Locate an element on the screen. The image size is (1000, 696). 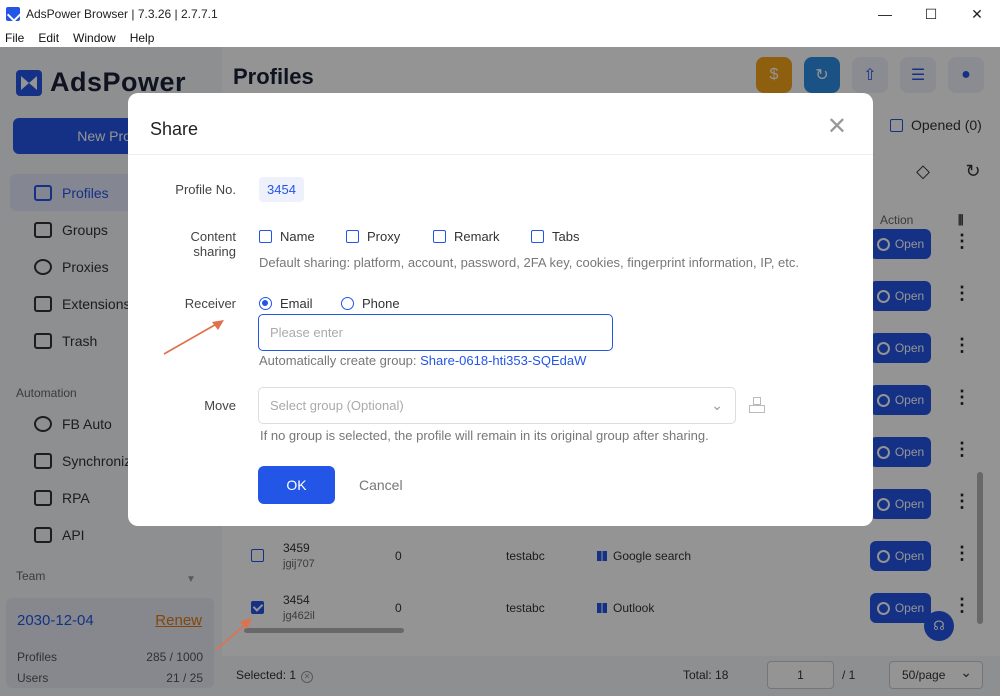
close-icon: ✕ is located at coordinates (837, 127).